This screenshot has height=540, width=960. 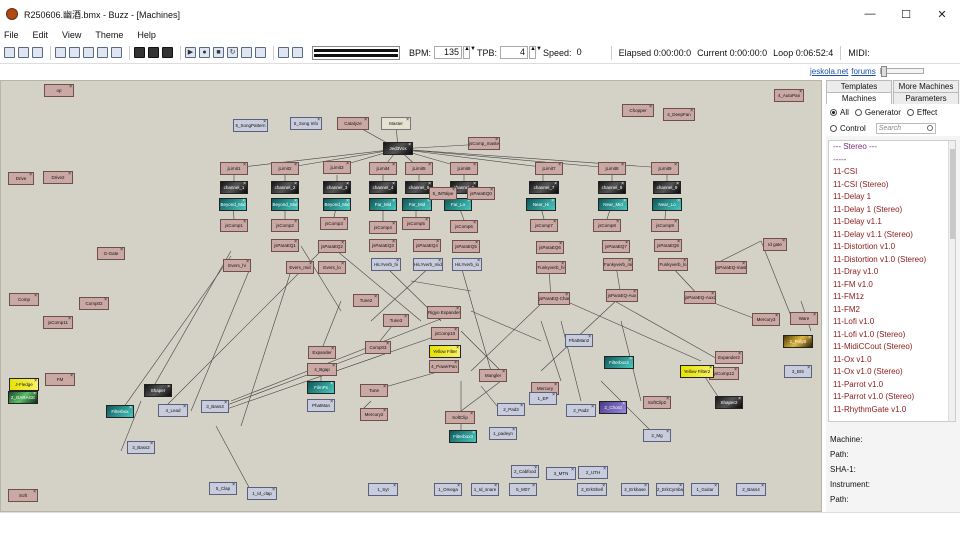 I want to click on machine-node: 1_Guitar ×, so click(x=705, y=489).